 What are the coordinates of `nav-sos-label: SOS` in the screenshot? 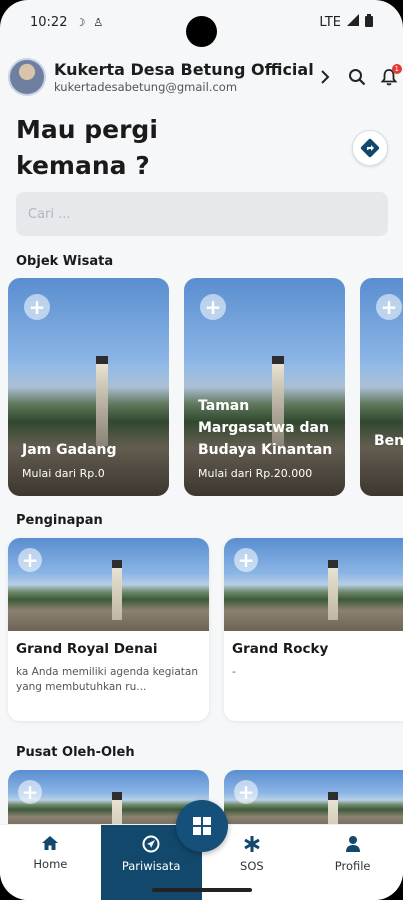 It's located at (252, 866).